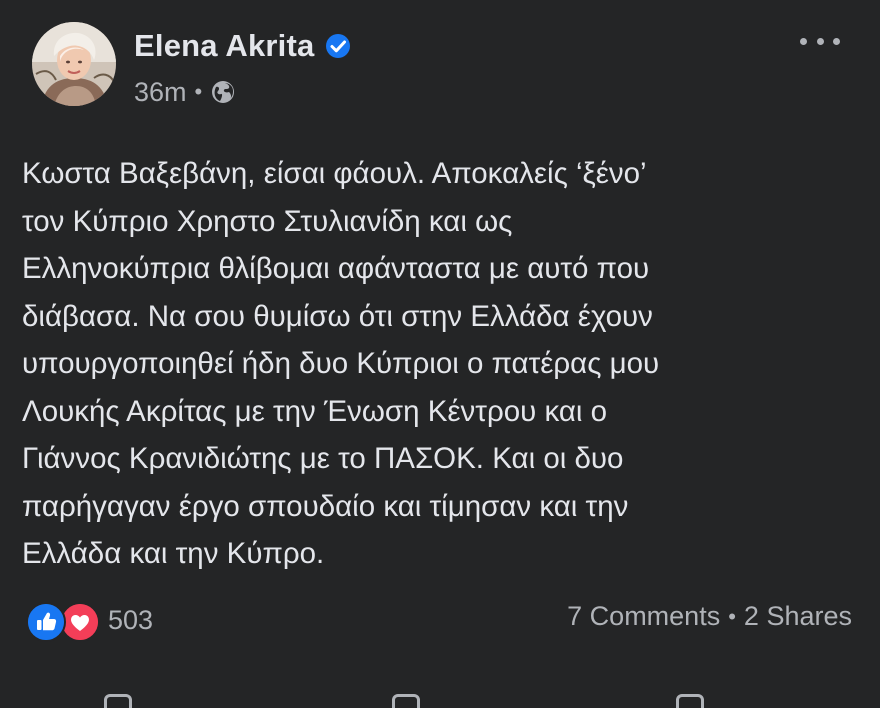 The image size is (880, 708). I want to click on verified-badge-icon, so click(338, 46).